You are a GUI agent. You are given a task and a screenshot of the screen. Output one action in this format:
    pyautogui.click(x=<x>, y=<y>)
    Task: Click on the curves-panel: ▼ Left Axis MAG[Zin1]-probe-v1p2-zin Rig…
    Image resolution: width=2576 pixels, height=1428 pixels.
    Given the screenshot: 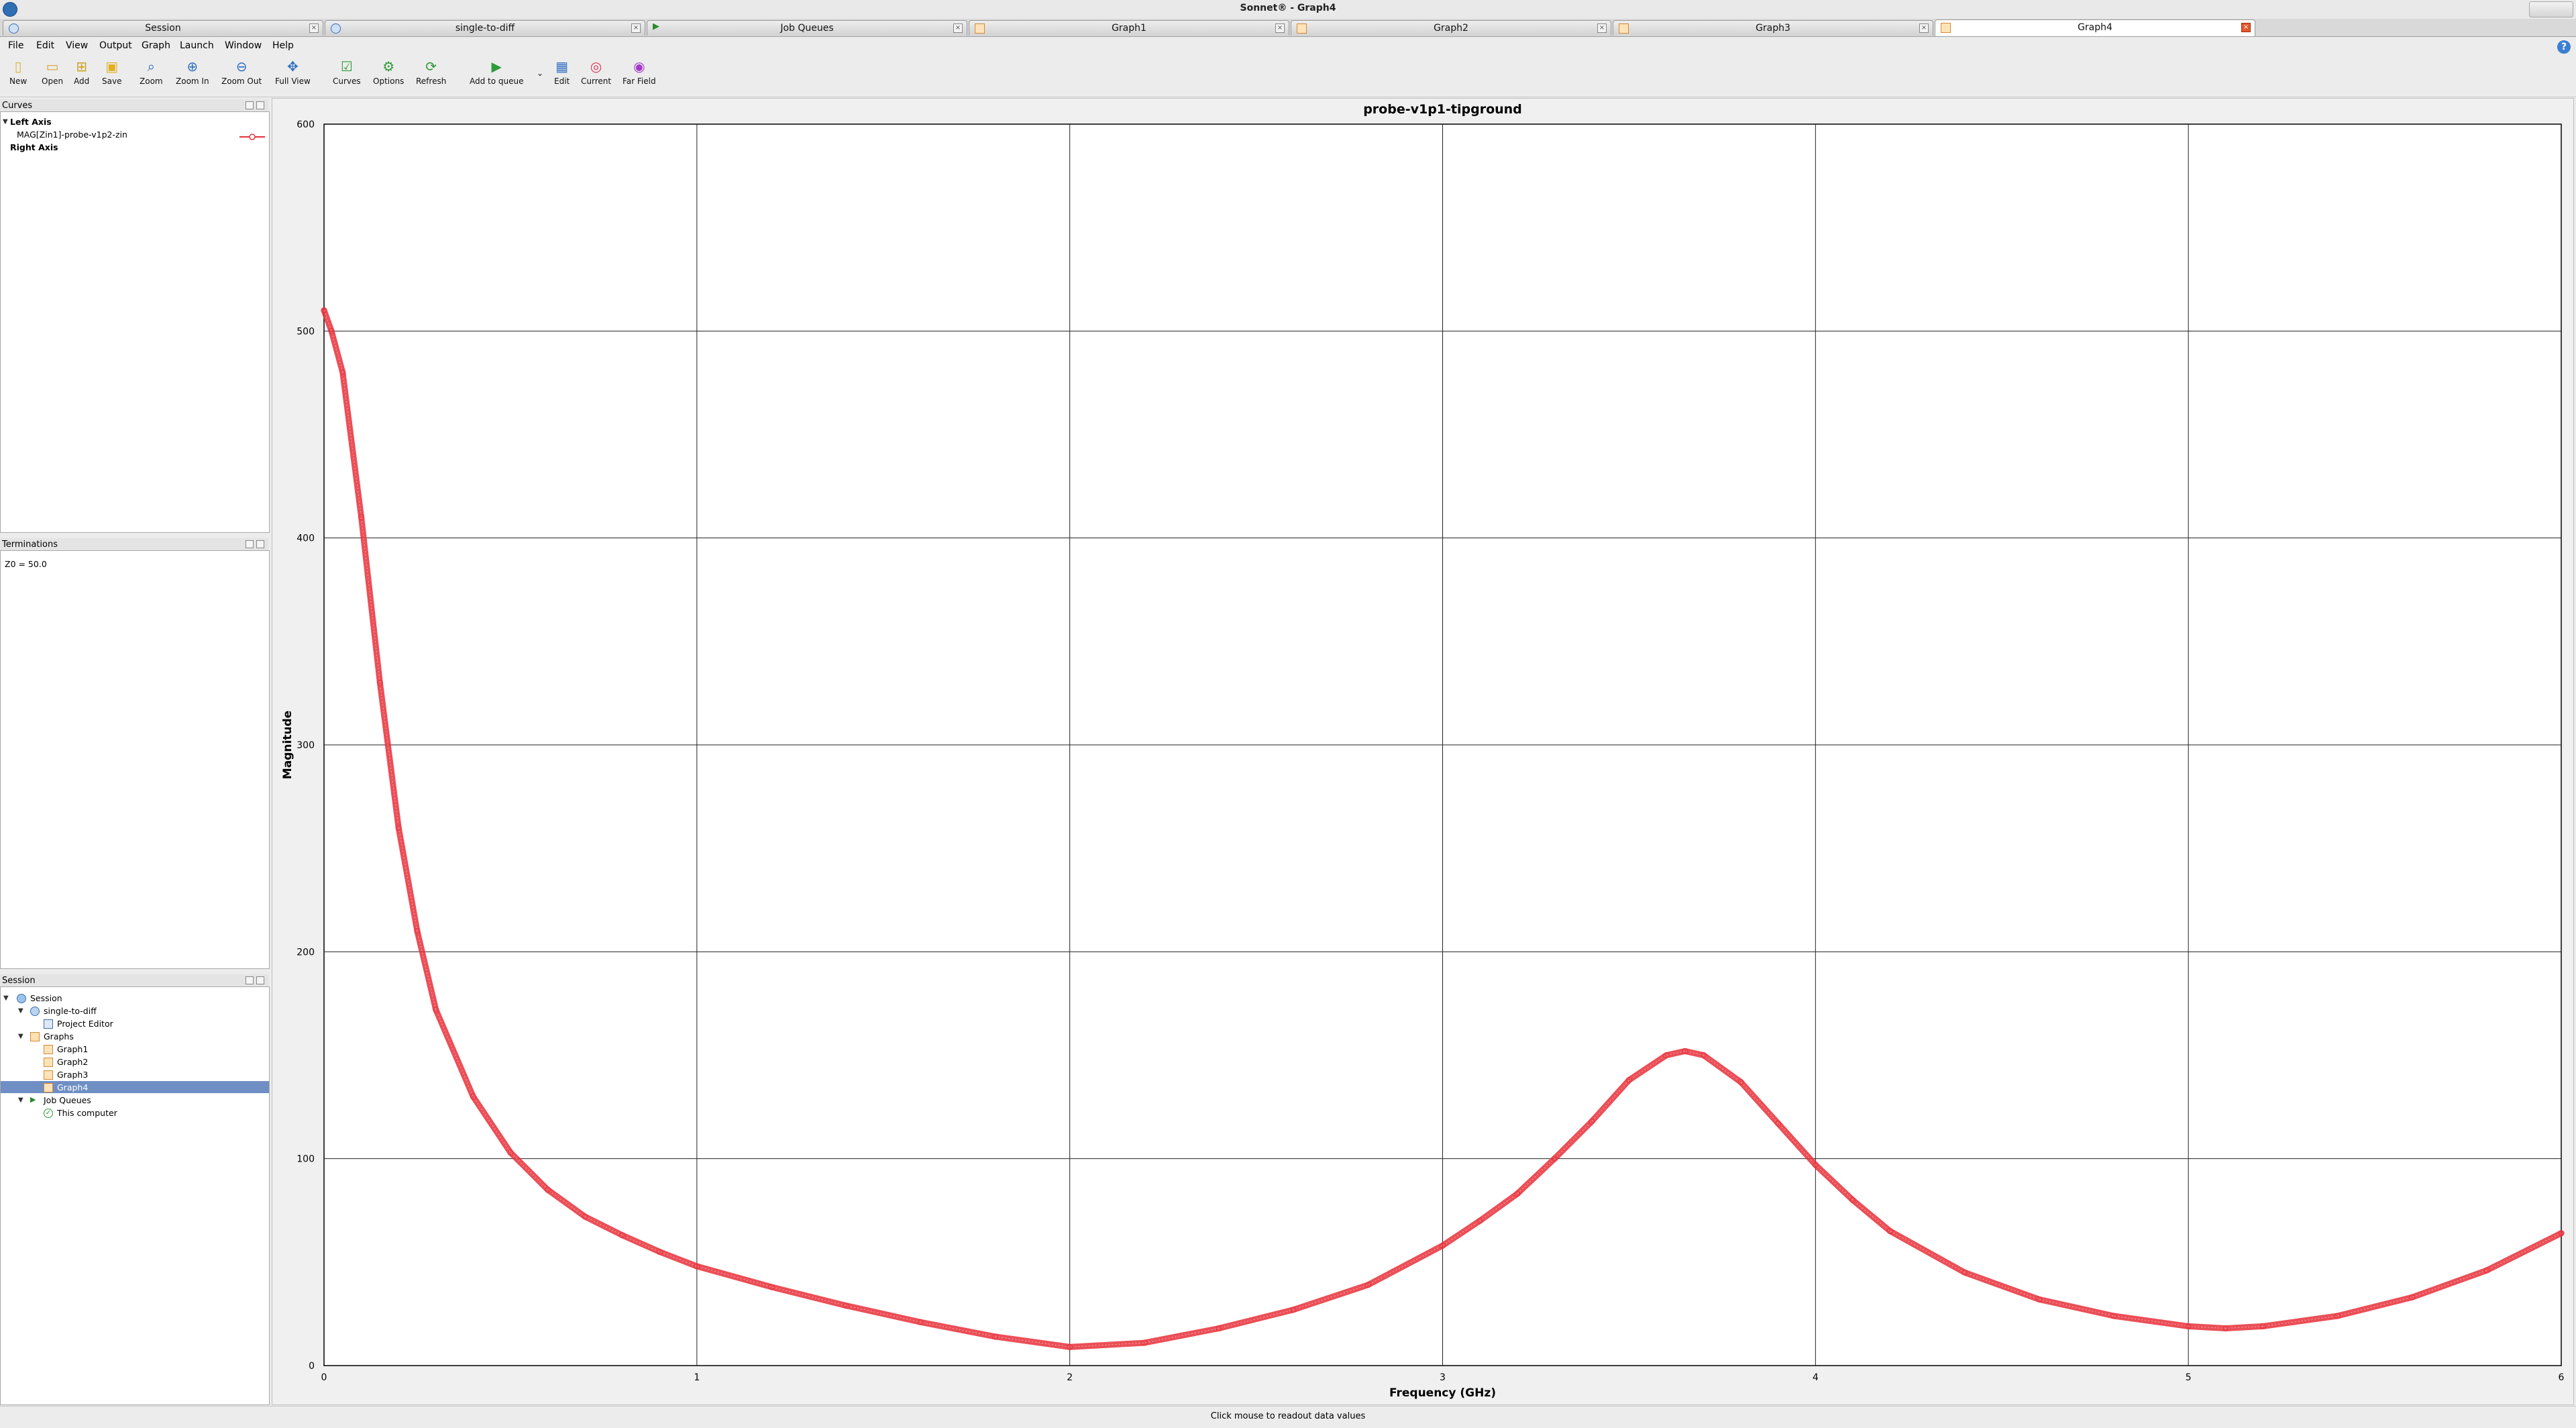 What is the action you would take?
    pyautogui.click(x=135, y=322)
    